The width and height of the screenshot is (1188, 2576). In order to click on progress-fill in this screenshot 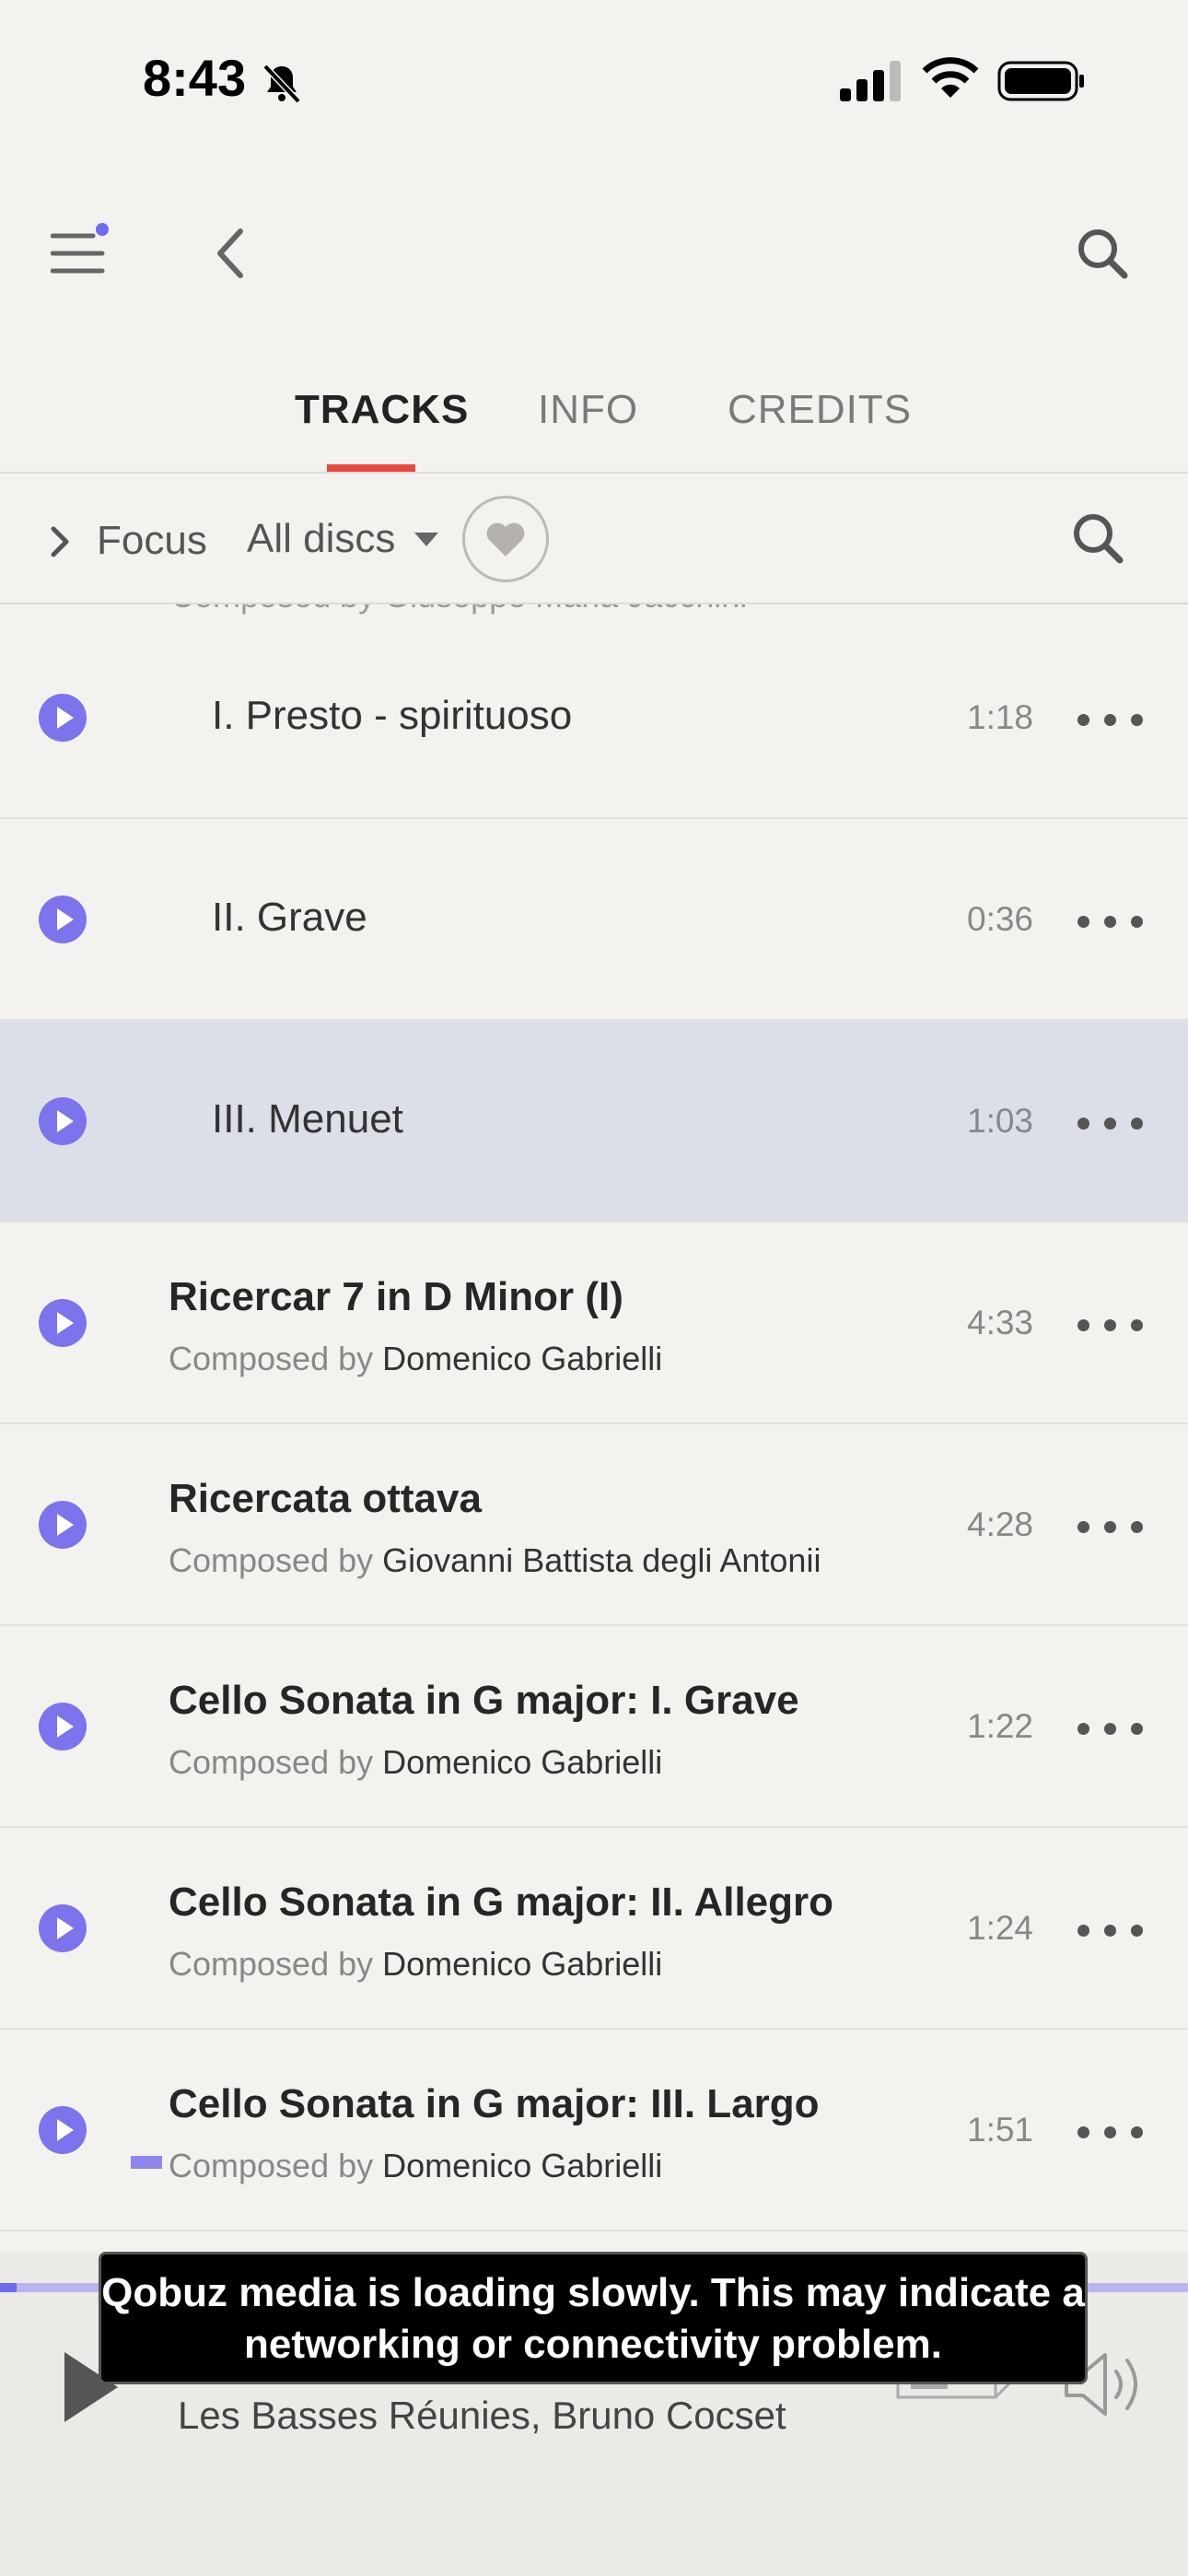, I will do `click(8, 2287)`.